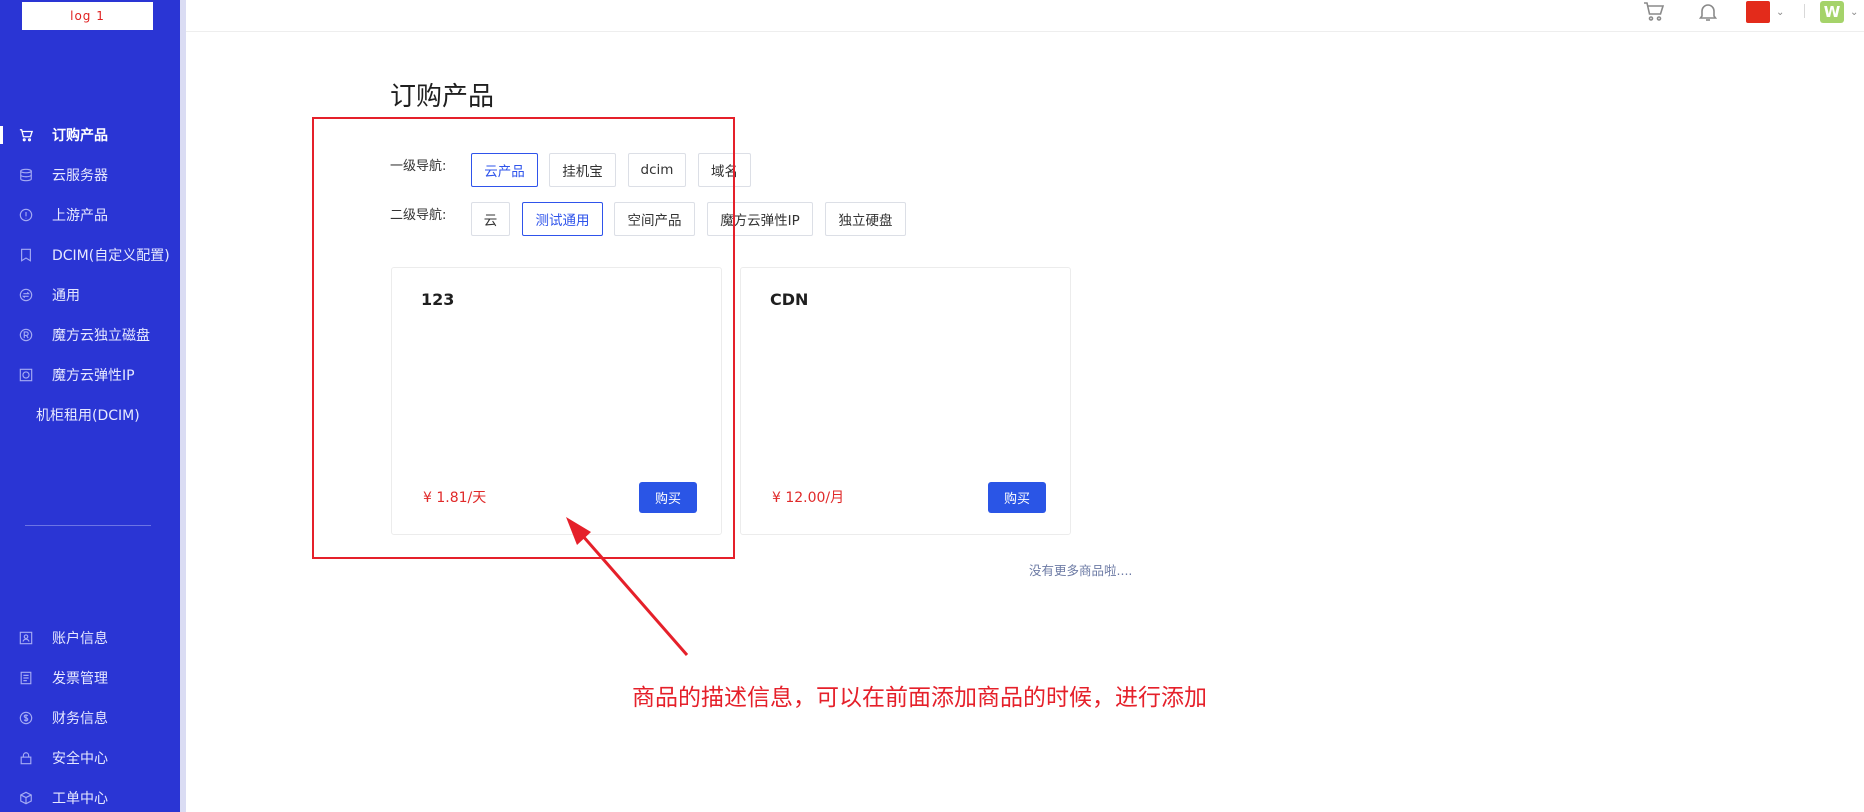 The width and height of the screenshot is (1864, 812). What do you see at coordinates (26, 375) in the screenshot?
I see `picture-frame-icon` at bounding box center [26, 375].